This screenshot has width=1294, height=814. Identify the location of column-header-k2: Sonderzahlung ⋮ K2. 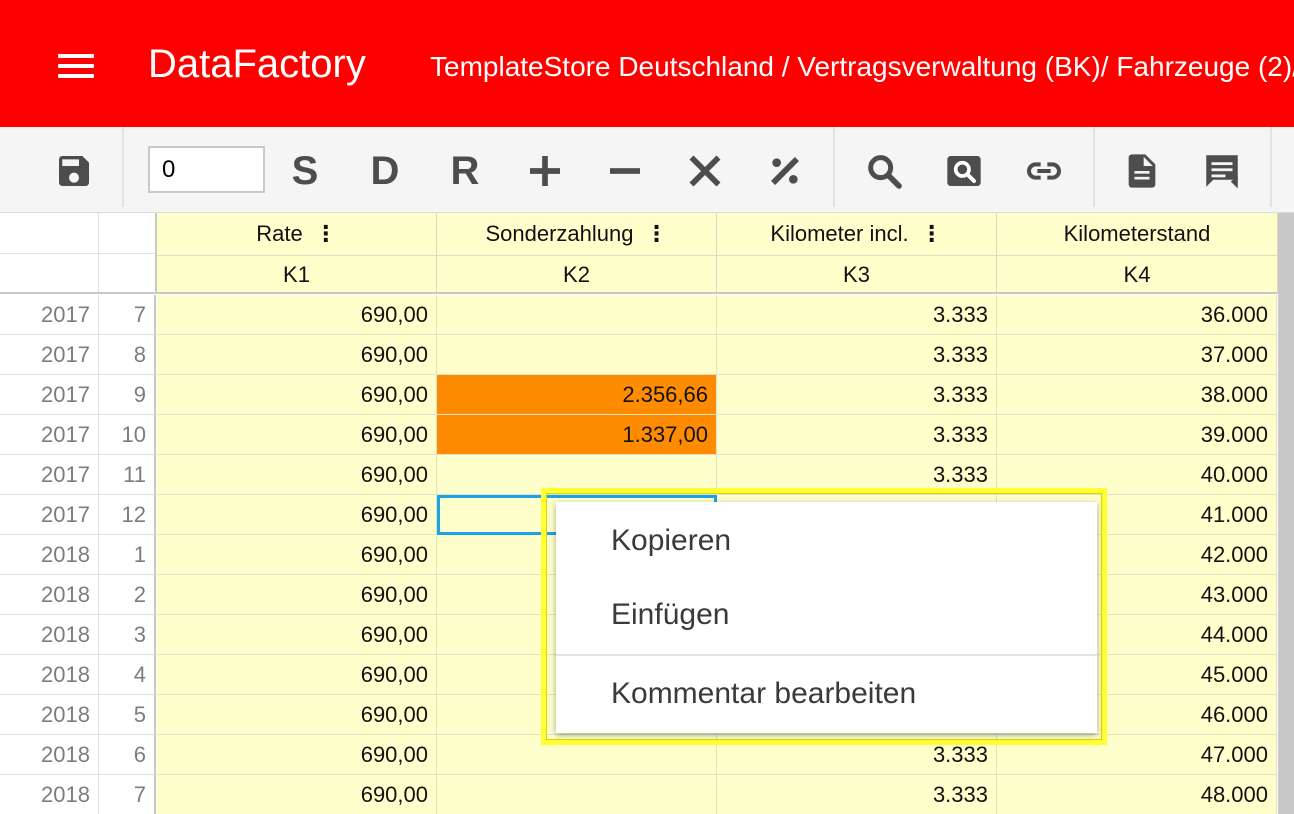
(577, 253).